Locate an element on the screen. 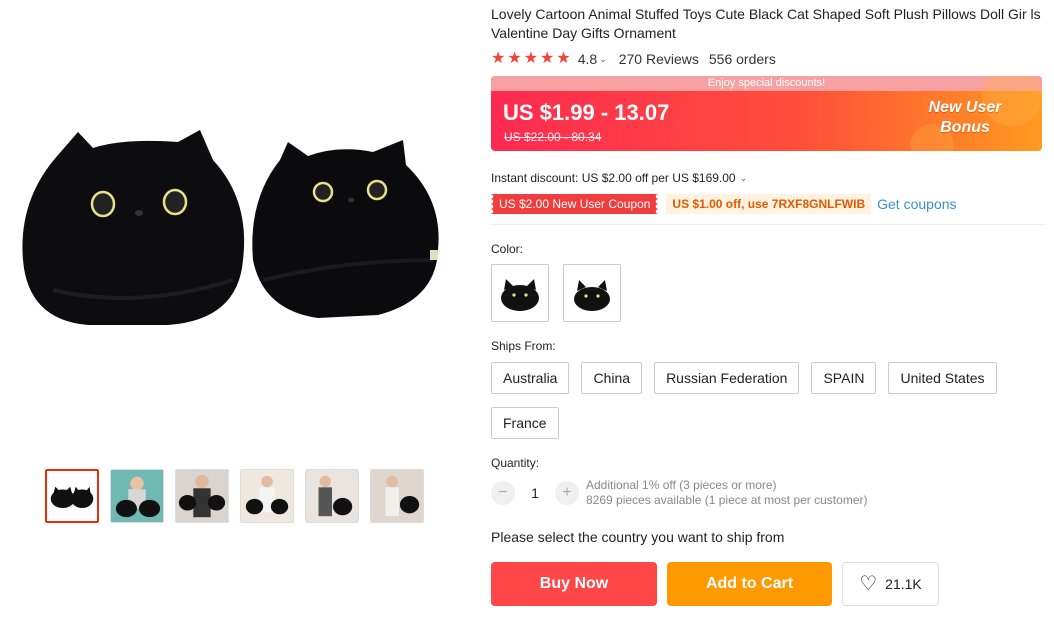  main-product-image is located at coordinates (233, 227).